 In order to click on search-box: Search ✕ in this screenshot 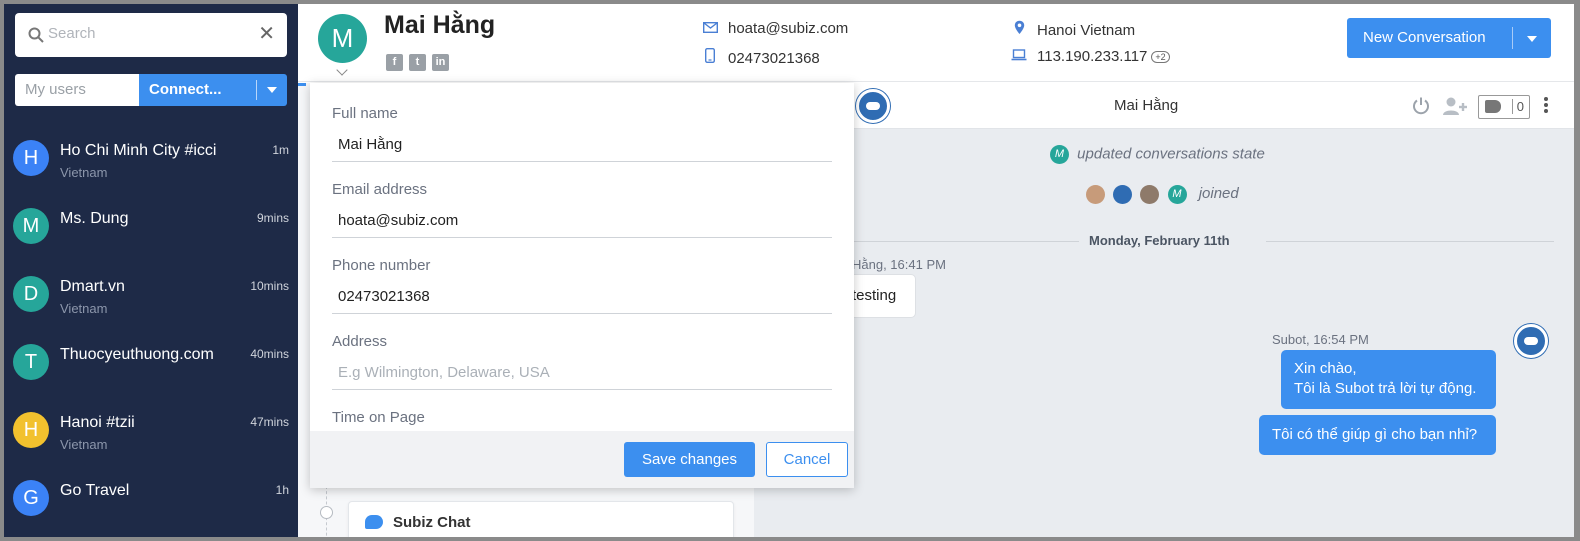, I will do `click(151, 35)`.